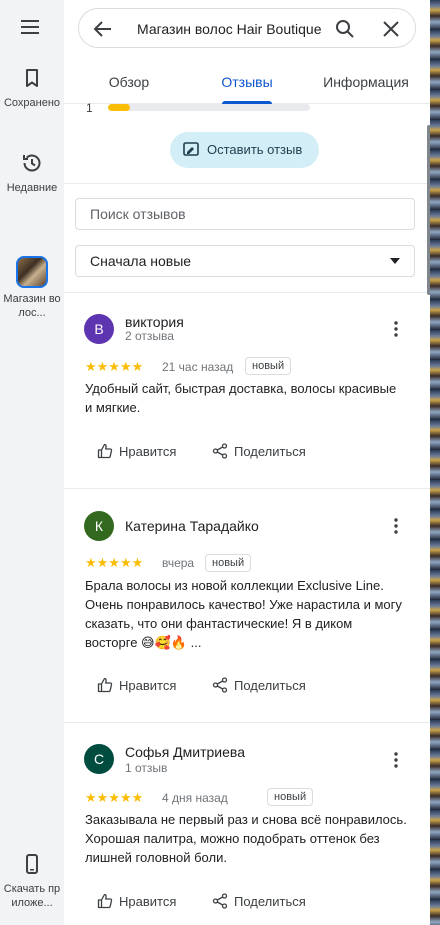 The height and width of the screenshot is (925, 440). Describe the element at coordinates (32, 864) in the screenshot. I see `phone-icon` at that location.